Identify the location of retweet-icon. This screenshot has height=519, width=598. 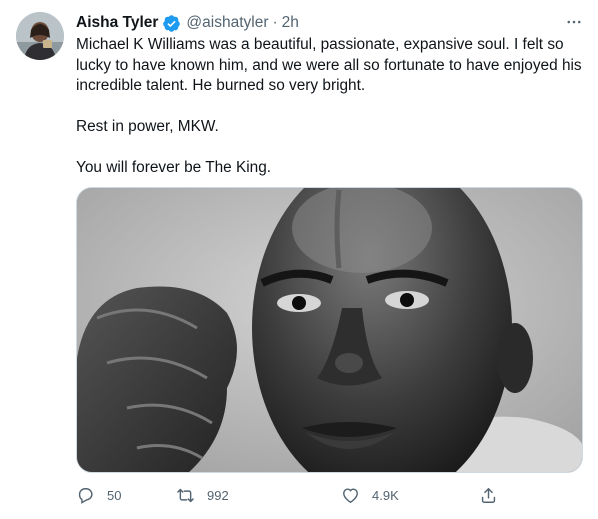
(185, 495).